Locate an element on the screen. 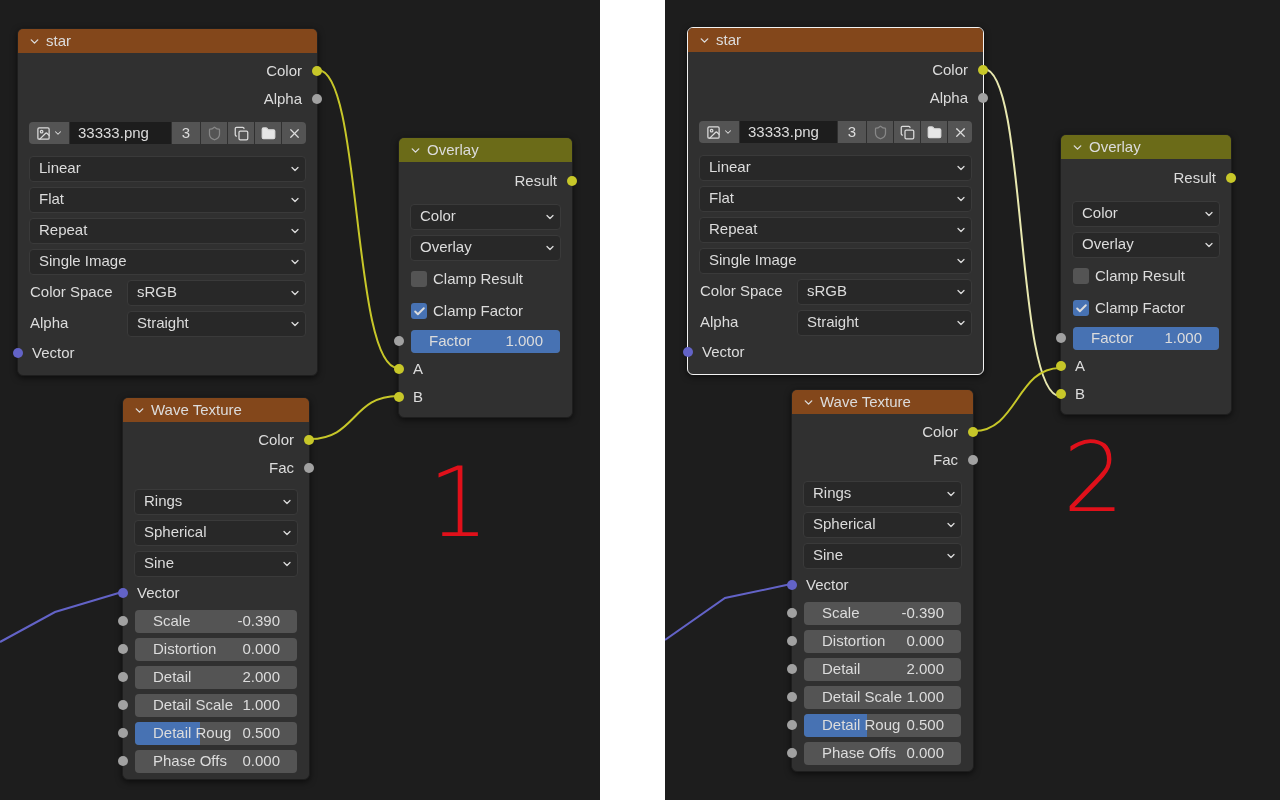 The image size is (1280, 800). field-label: Detail Scale is located at coordinates (862, 696).